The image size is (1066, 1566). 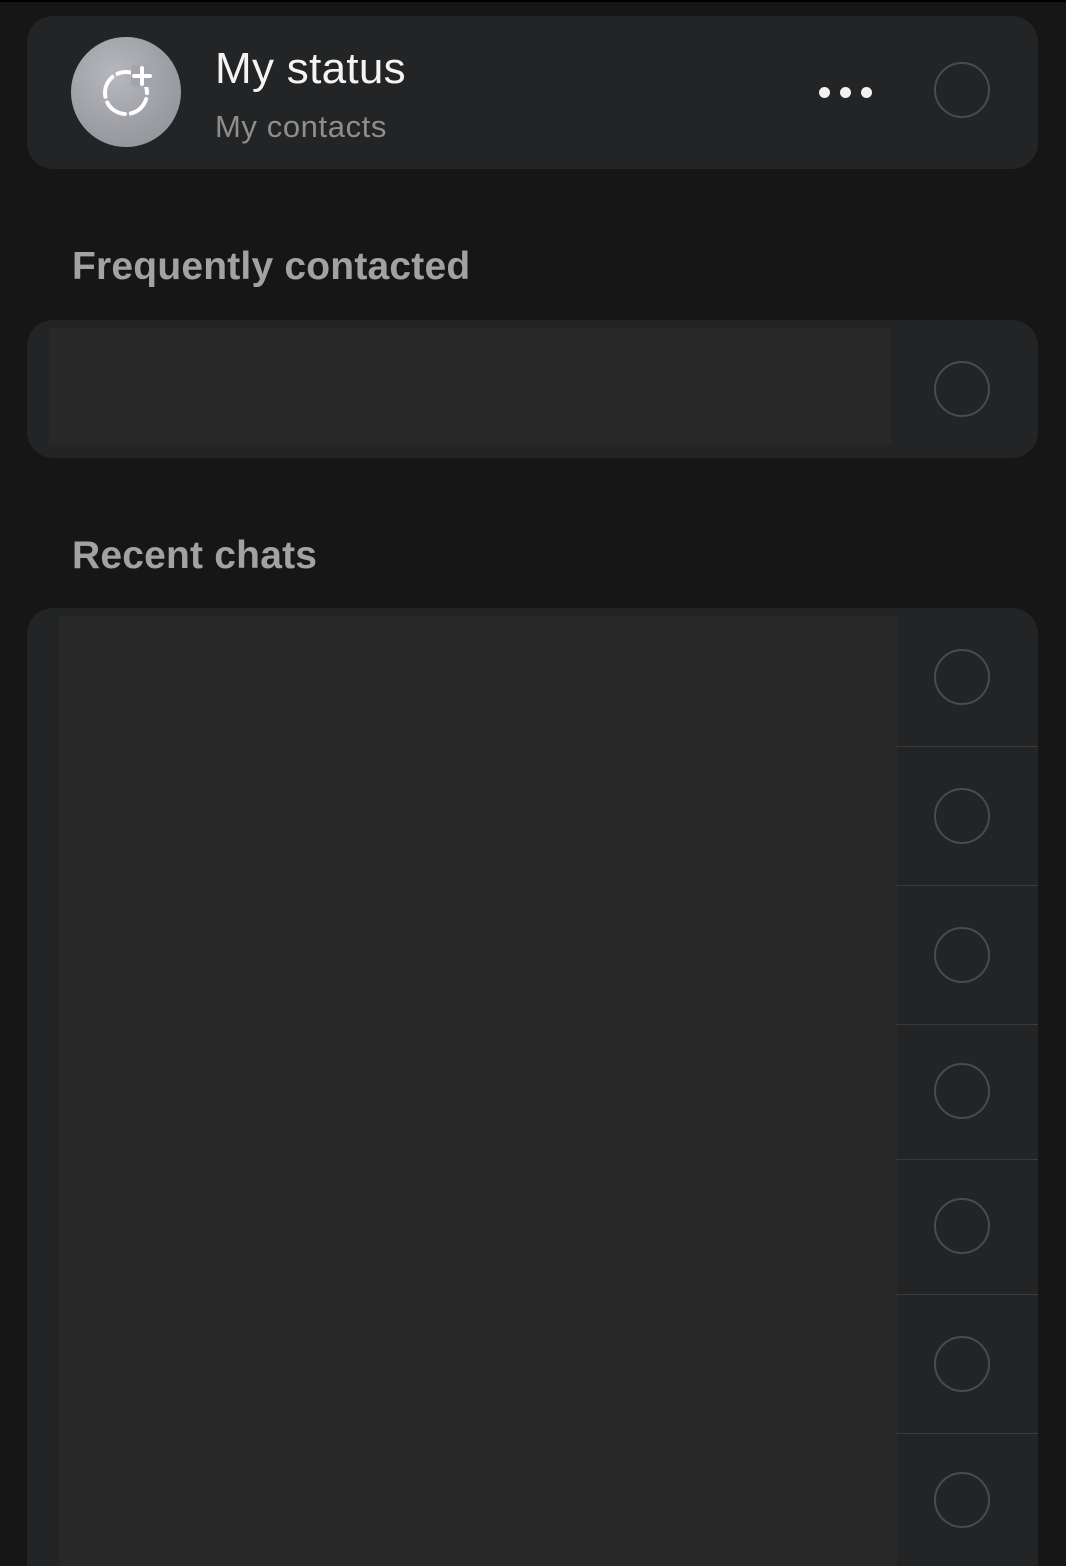 What do you see at coordinates (310, 68) in the screenshot?
I see `status-title: My status` at bounding box center [310, 68].